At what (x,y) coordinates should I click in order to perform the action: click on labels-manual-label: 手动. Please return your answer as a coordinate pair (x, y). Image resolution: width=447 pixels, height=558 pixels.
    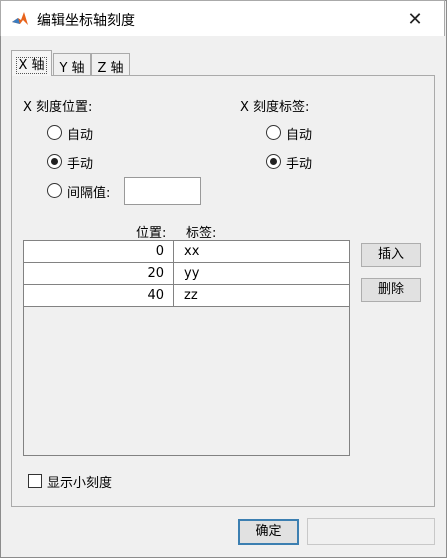
    Looking at the image, I should click on (299, 164).